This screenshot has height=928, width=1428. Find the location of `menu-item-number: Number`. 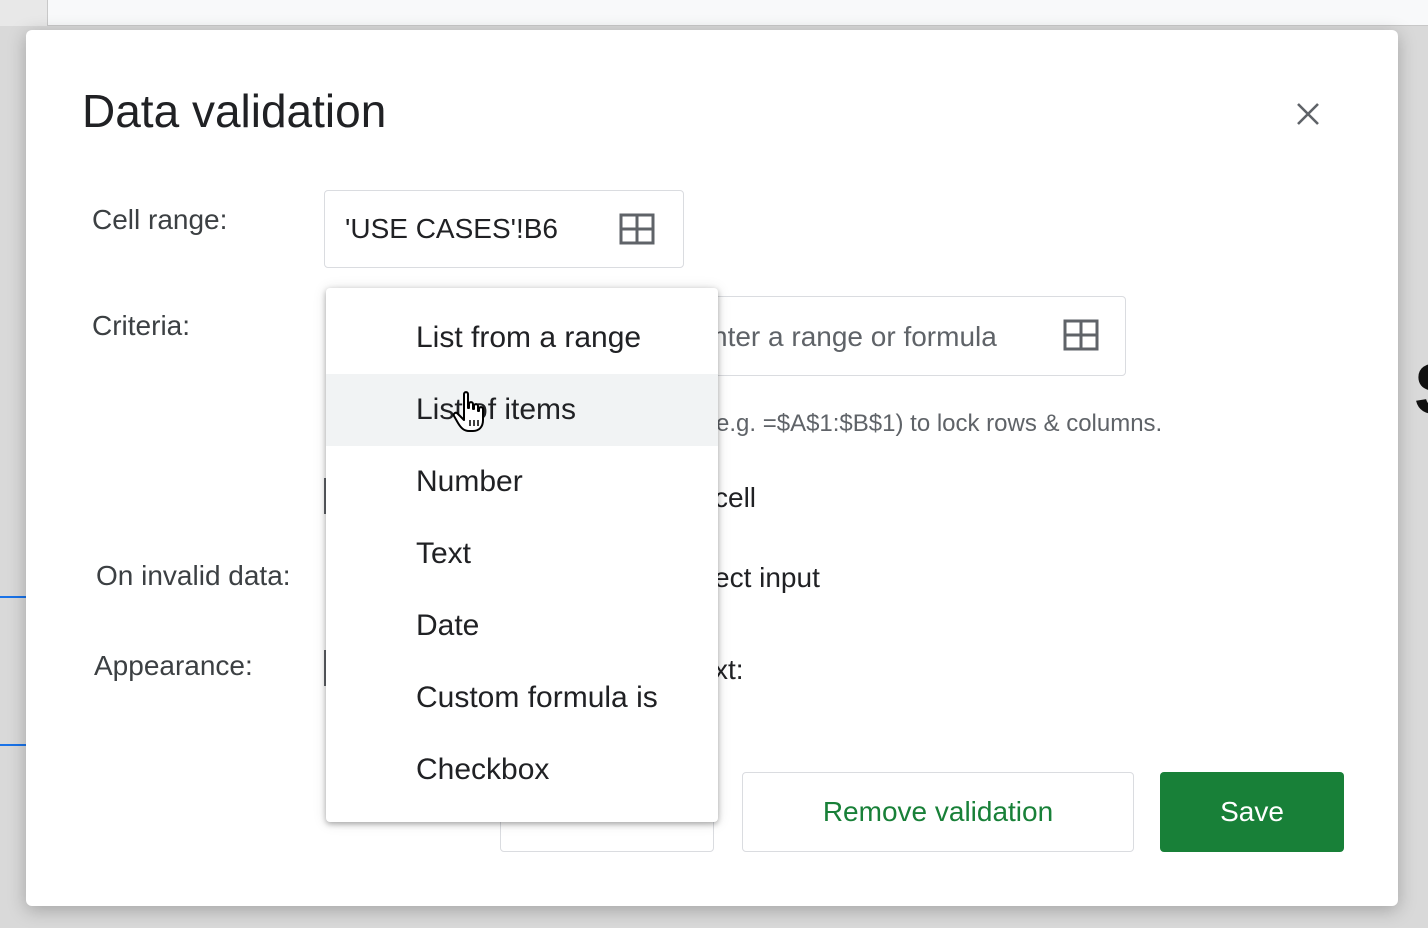

menu-item-number: Number is located at coordinates (522, 482).